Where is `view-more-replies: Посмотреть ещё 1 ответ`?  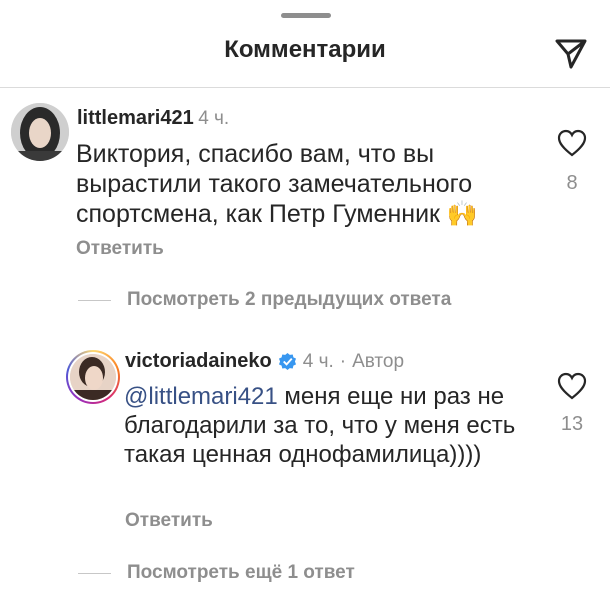 view-more-replies: Посмотреть ещё 1 ответ is located at coordinates (241, 573).